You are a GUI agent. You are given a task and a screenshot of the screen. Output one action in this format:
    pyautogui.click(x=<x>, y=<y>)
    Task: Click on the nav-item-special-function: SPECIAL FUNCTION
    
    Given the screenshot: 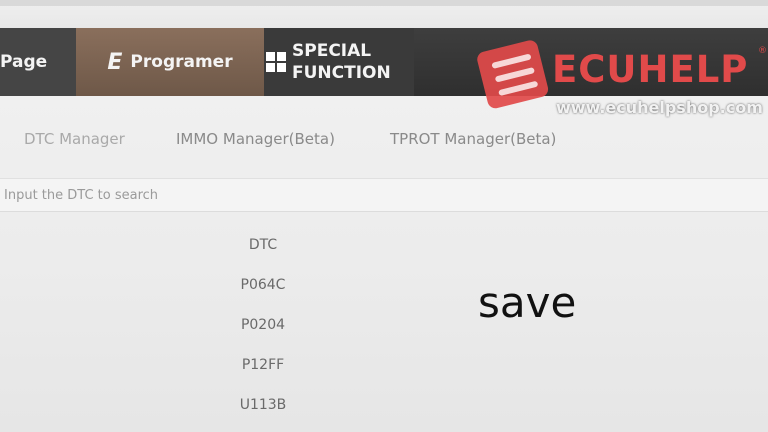 What is the action you would take?
    pyautogui.click(x=339, y=62)
    